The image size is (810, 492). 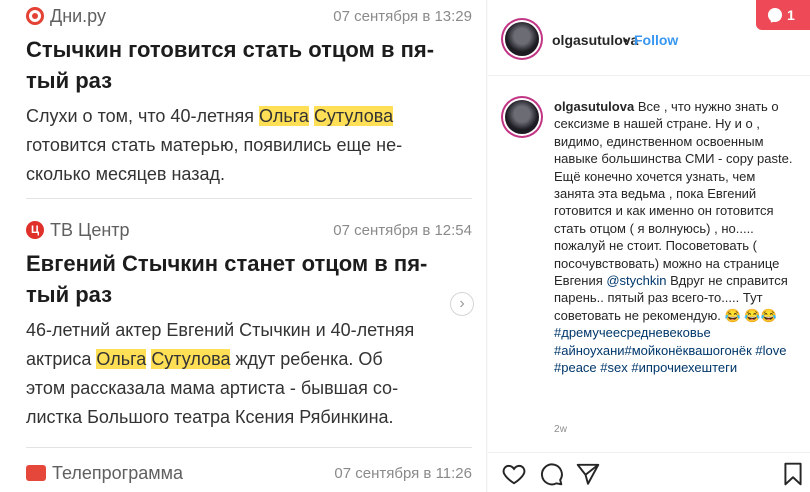 I want to click on notification-badge: 1, so click(x=783, y=15).